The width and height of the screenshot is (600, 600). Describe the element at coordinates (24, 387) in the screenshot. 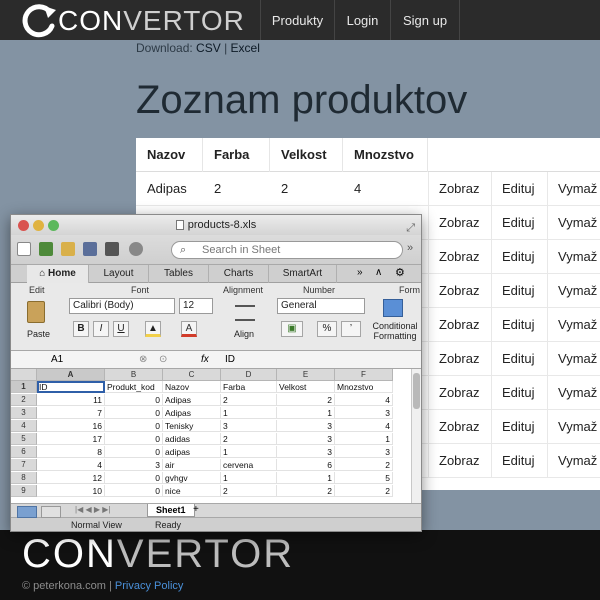

I see `row-header: 1` at that location.